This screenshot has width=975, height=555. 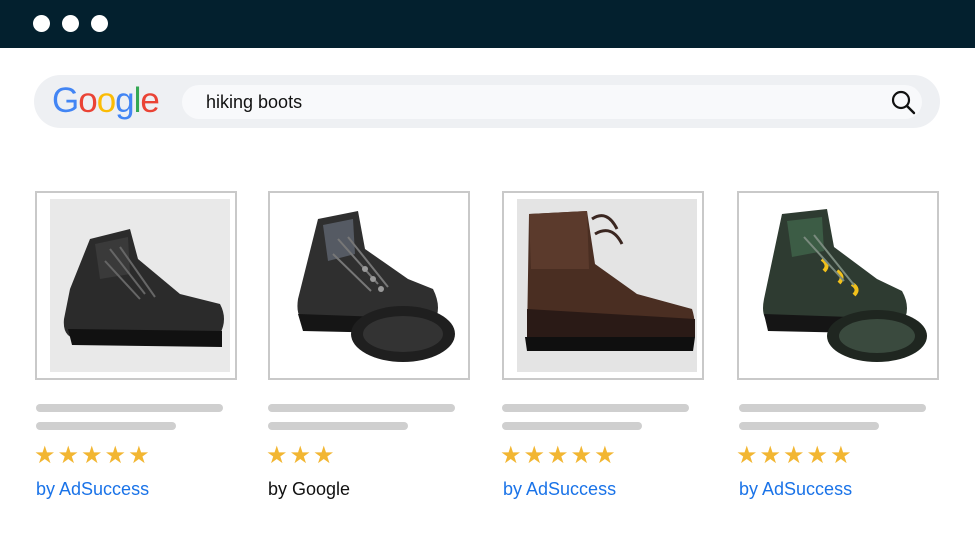 I want to click on google-logo: Google, so click(x=106, y=100).